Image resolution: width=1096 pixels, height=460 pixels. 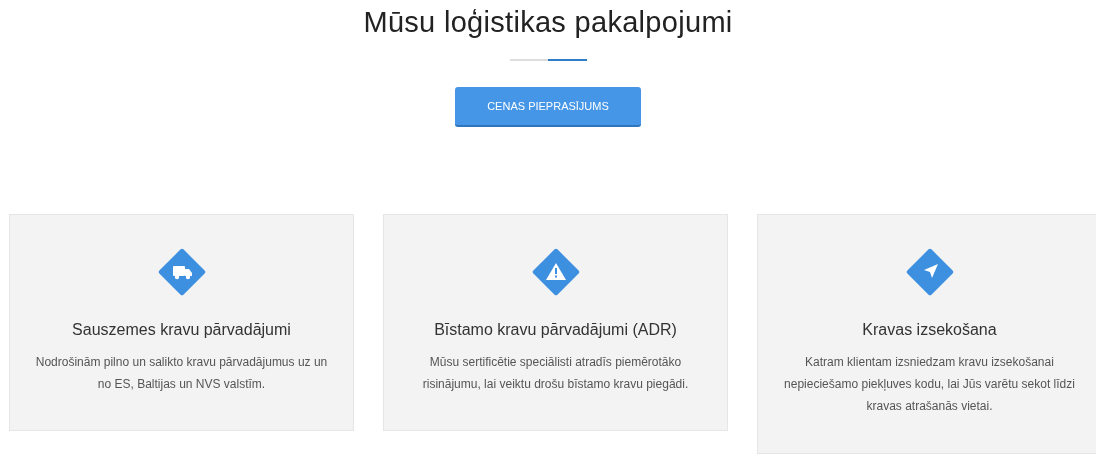 I want to click on service-title: Sauszemes kravu pārvadājumi, so click(x=181, y=330).